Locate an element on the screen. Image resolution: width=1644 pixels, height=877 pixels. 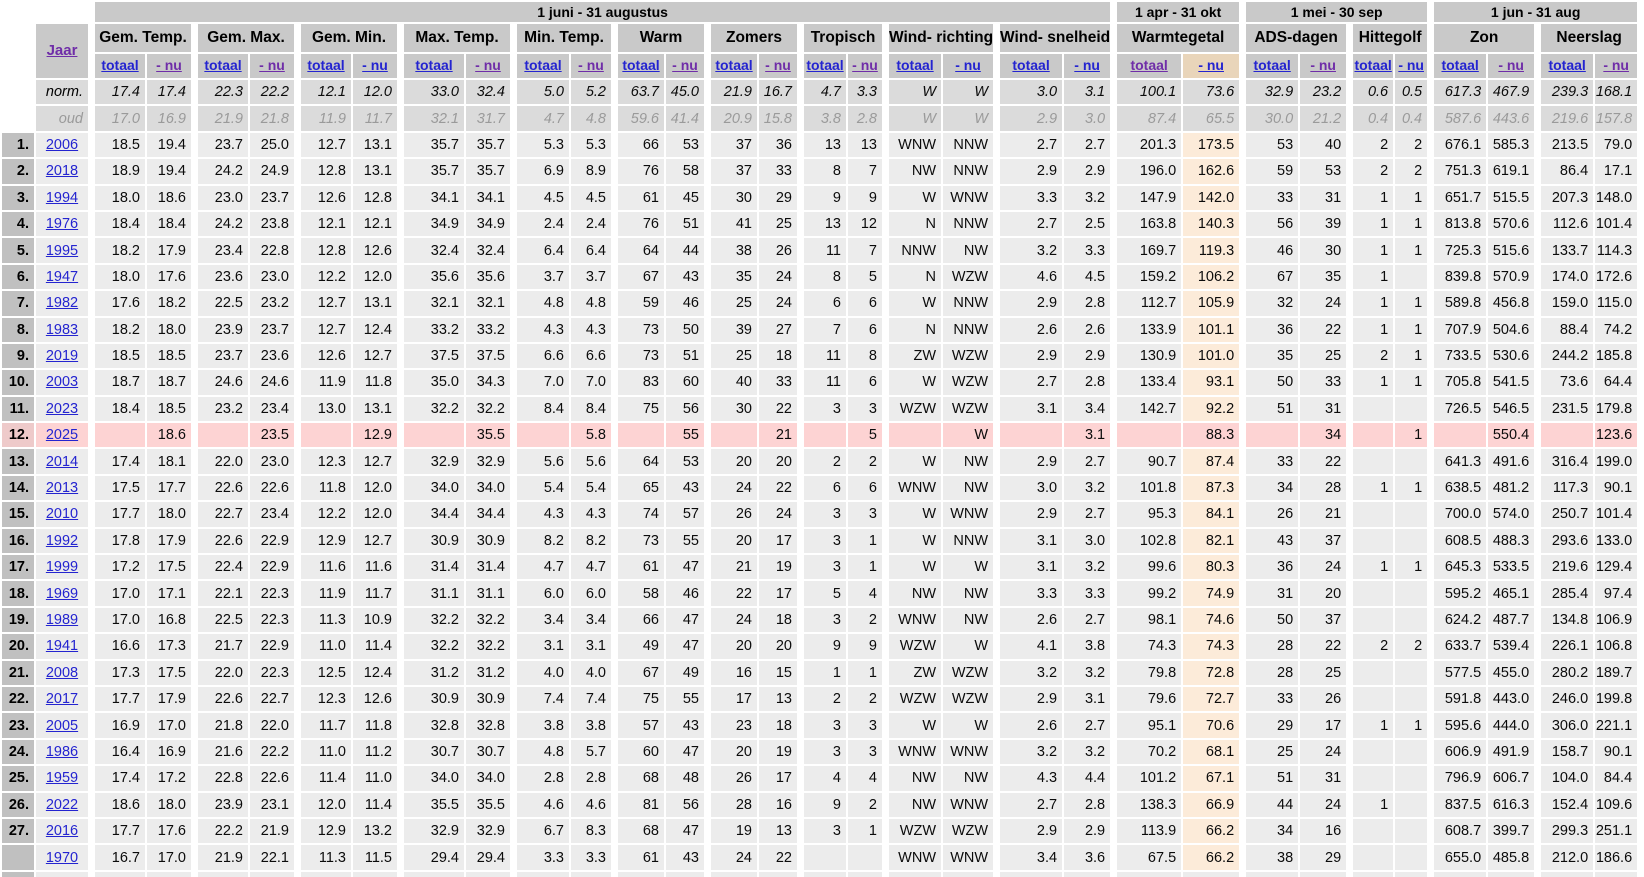
cell-zomers-totaal is located at coordinates (734, 435).